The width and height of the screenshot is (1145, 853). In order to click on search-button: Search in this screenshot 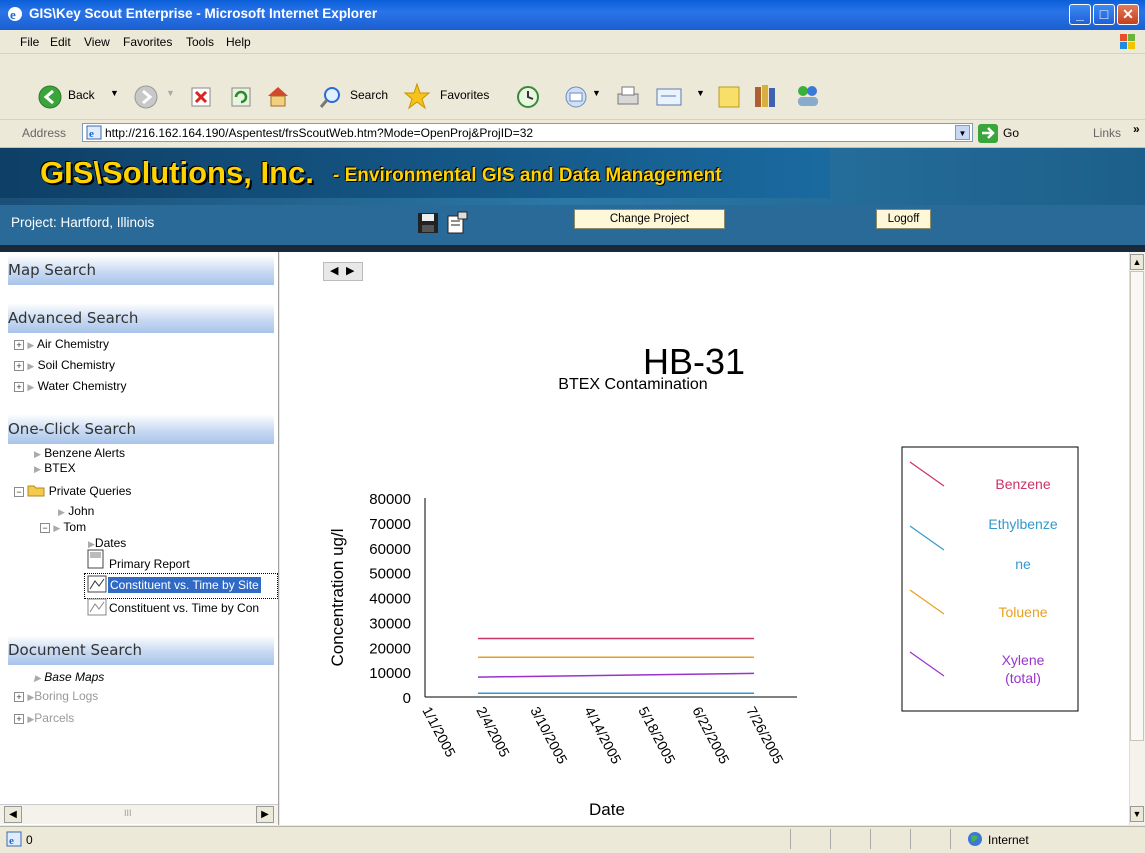, I will do `click(369, 95)`.